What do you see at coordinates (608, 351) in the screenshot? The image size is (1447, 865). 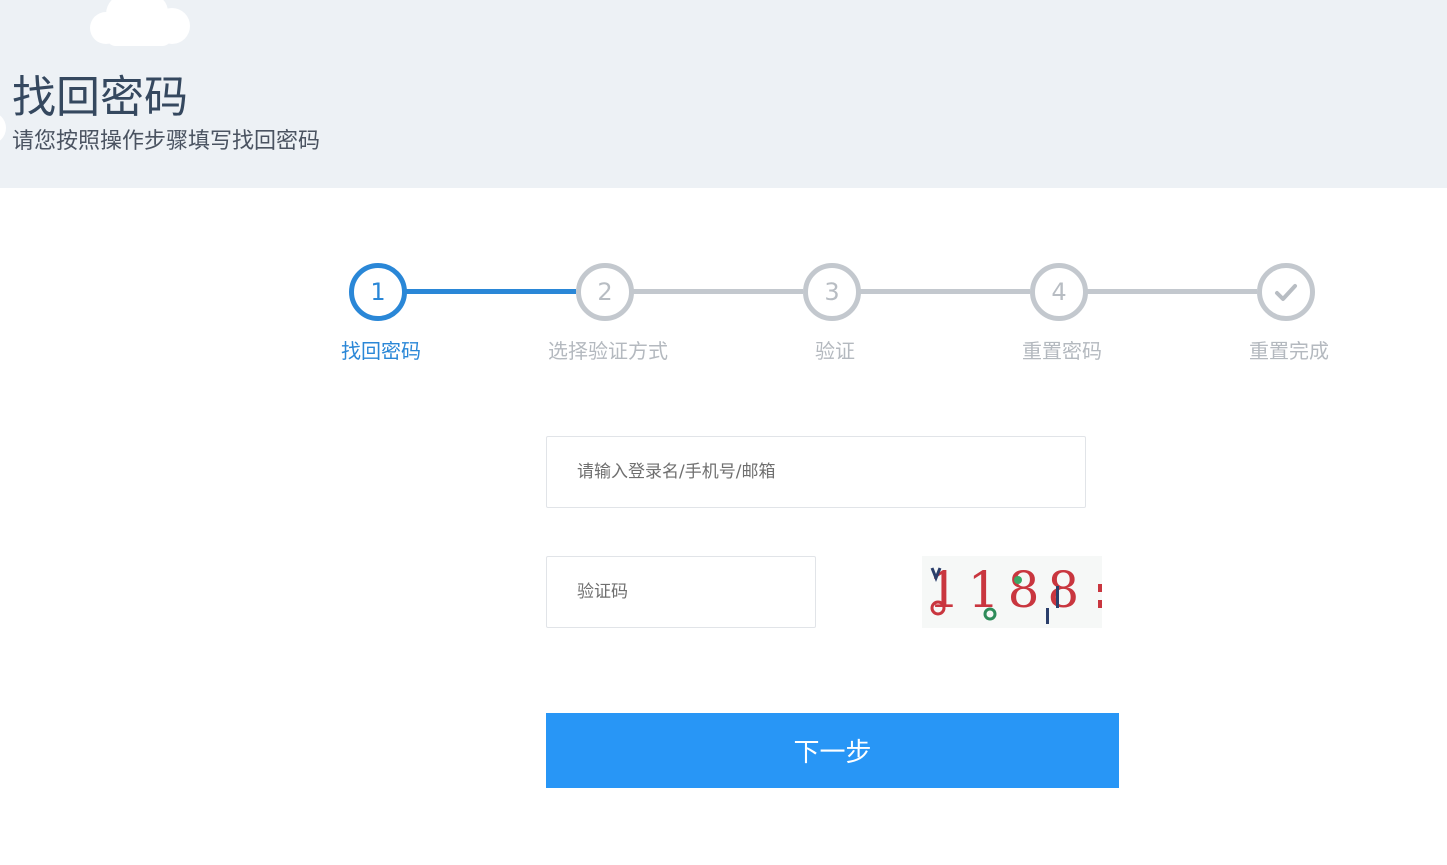 I see `step-2-label: 选择验证方式` at bounding box center [608, 351].